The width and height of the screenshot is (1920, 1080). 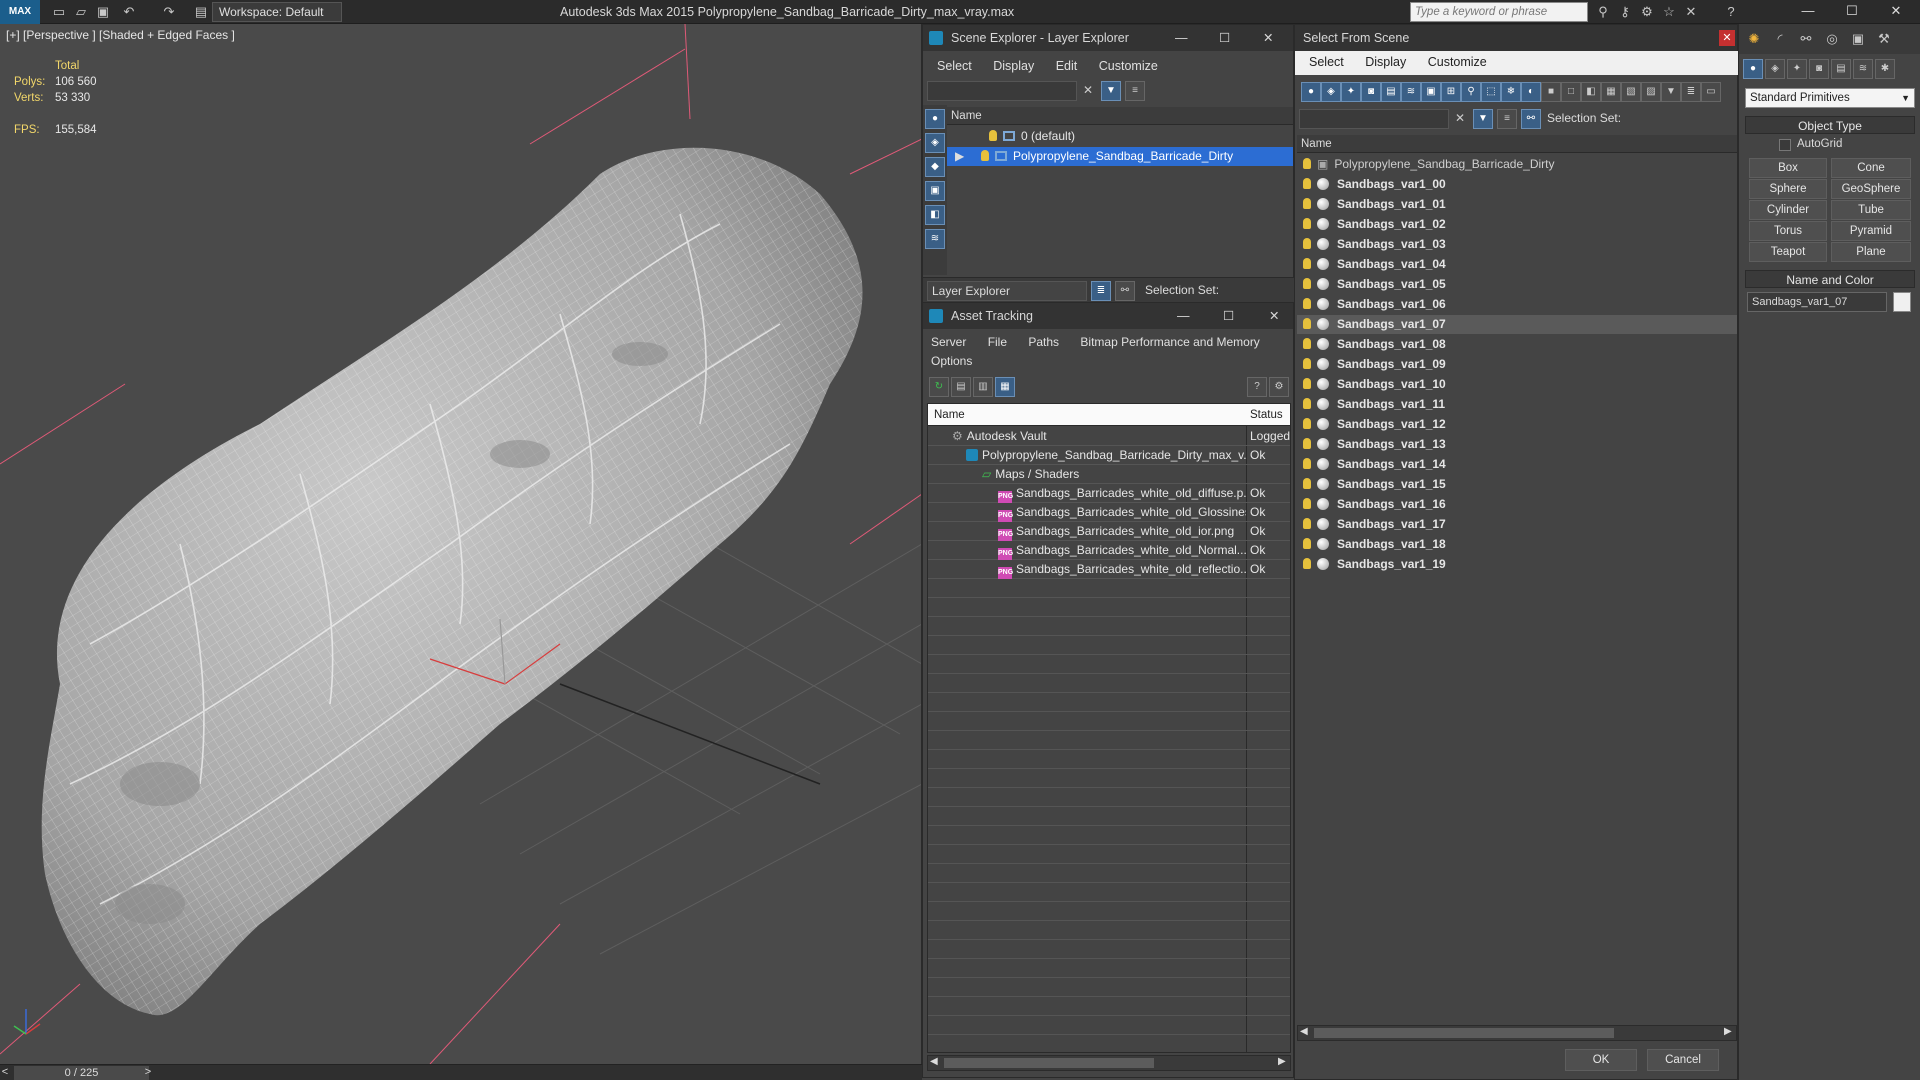 I want to click on object-list-item: Sandbags_var1_07, so click(x=1517, y=324).